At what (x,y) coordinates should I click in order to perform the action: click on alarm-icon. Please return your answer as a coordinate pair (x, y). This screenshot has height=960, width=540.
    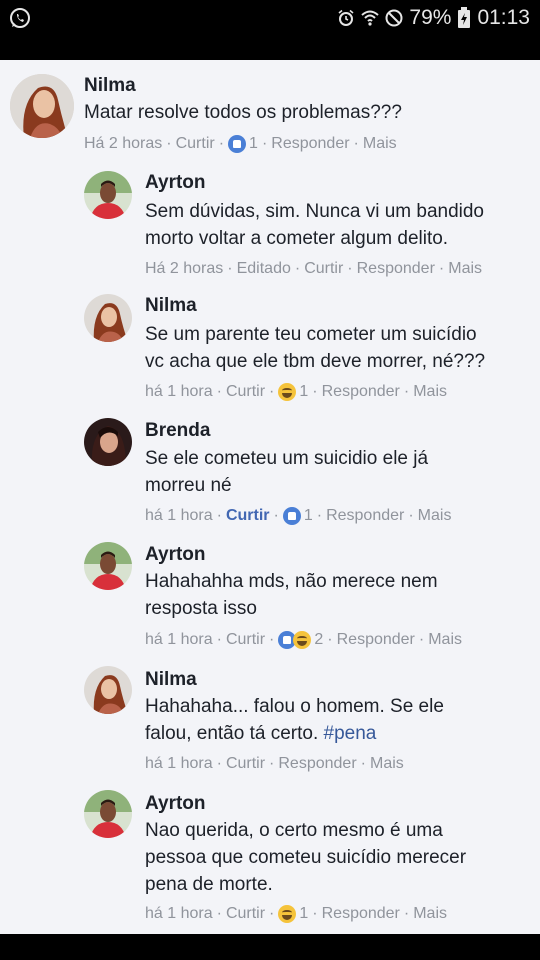
    Looking at the image, I should click on (346, 18).